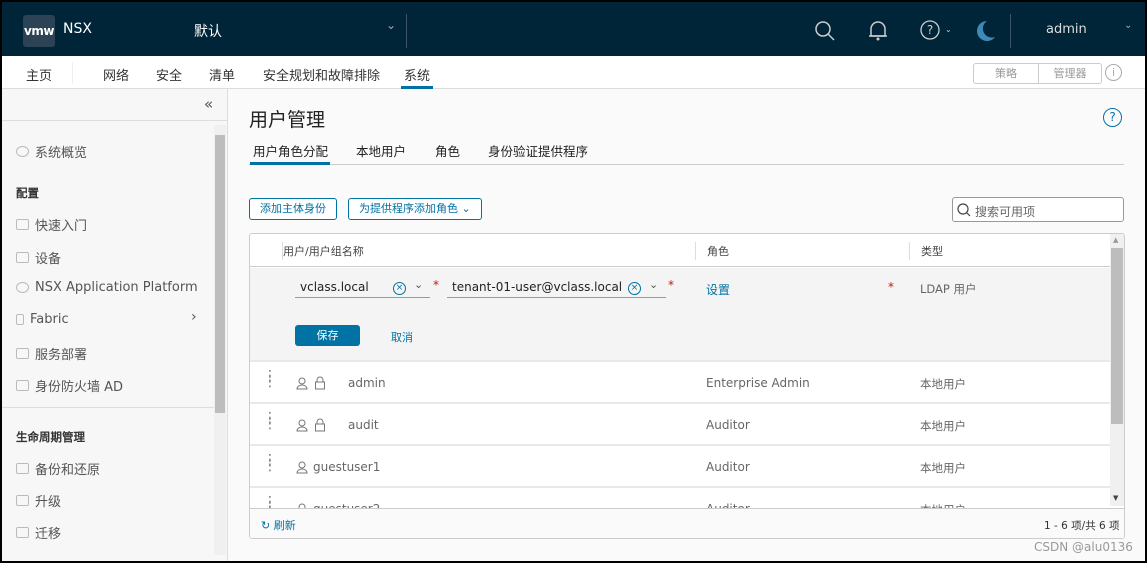 Image resolution: width=1147 pixels, height=563 pixels. I want to click on user-name: audit, so click(363, 425).